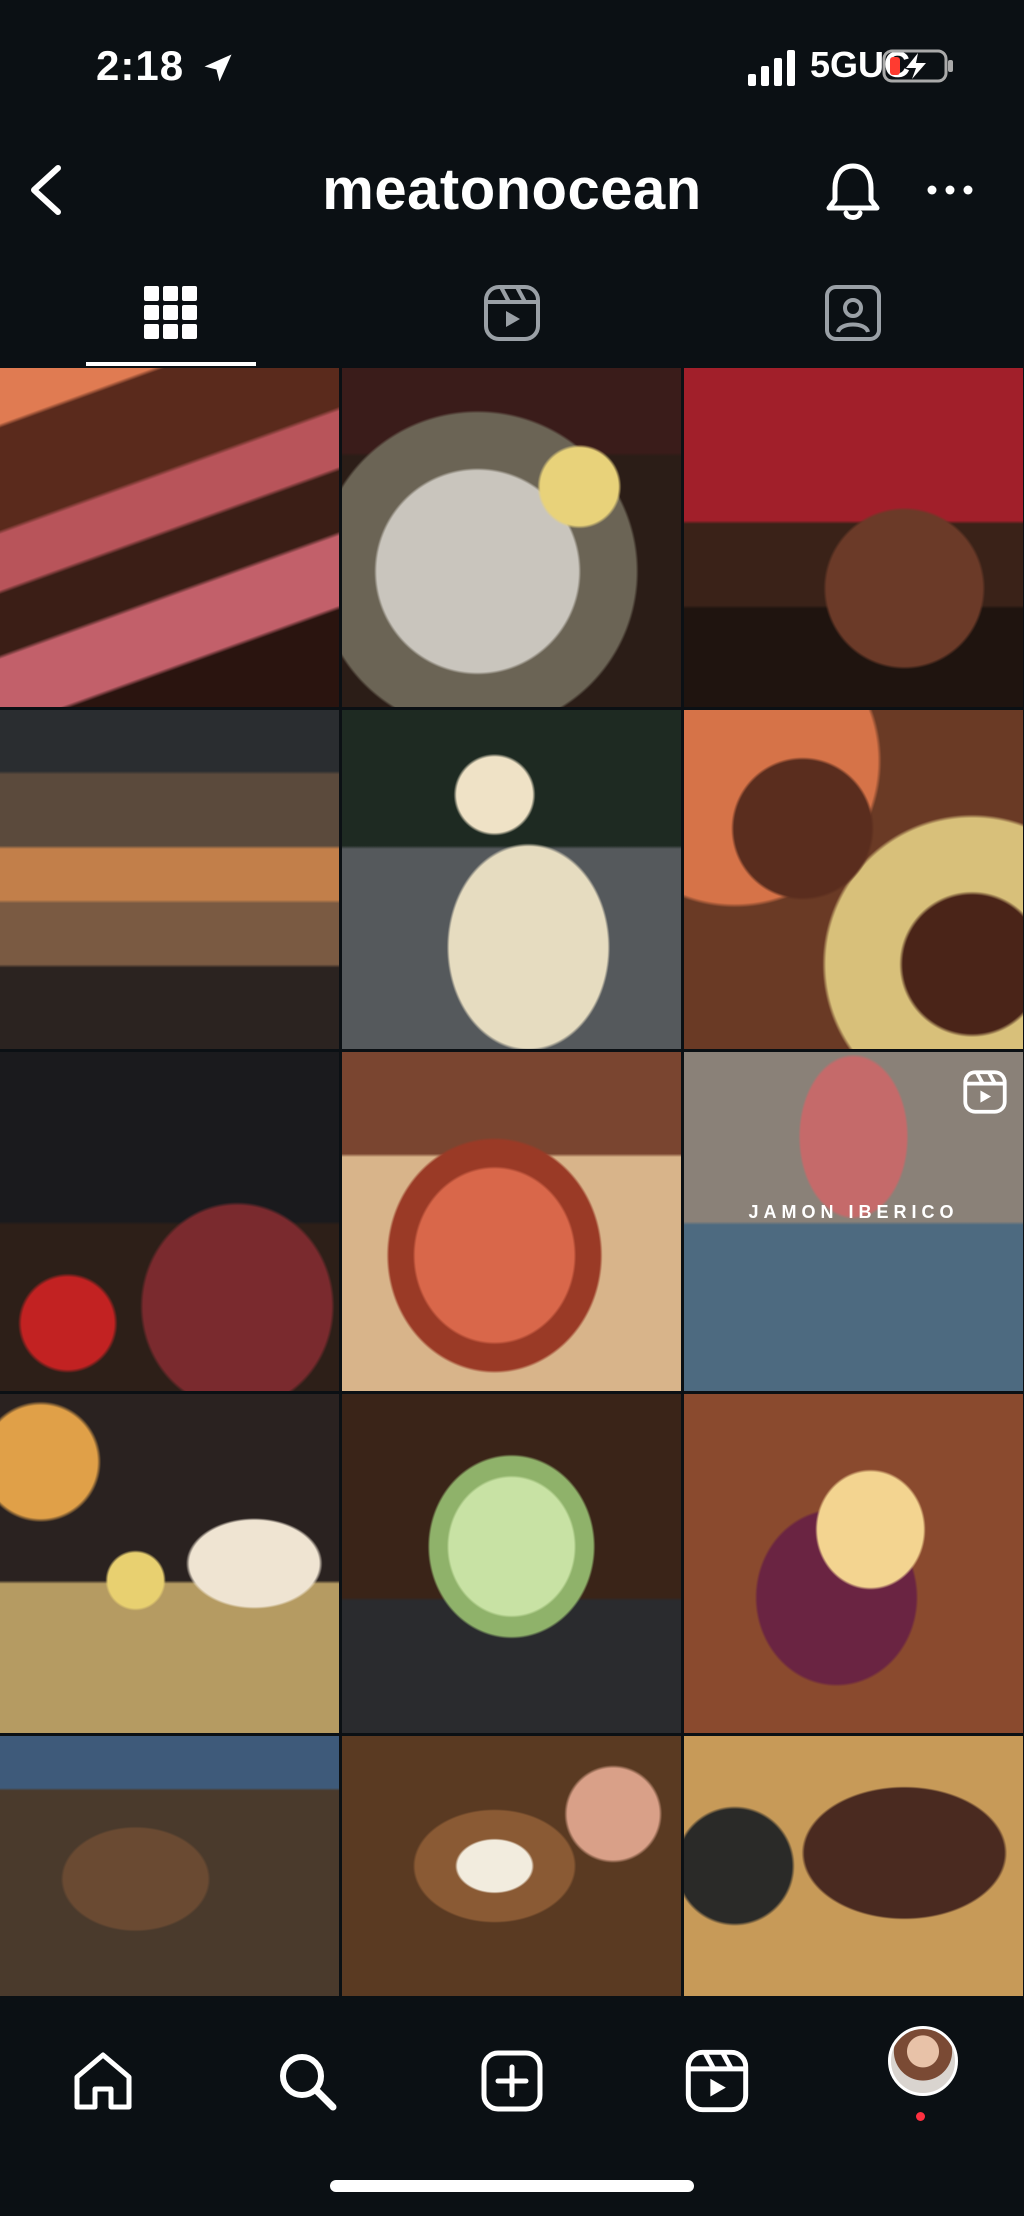 The width and height of the screenshot is (1024, 2216). I want to click on tab-tagged, so click(852, 313).